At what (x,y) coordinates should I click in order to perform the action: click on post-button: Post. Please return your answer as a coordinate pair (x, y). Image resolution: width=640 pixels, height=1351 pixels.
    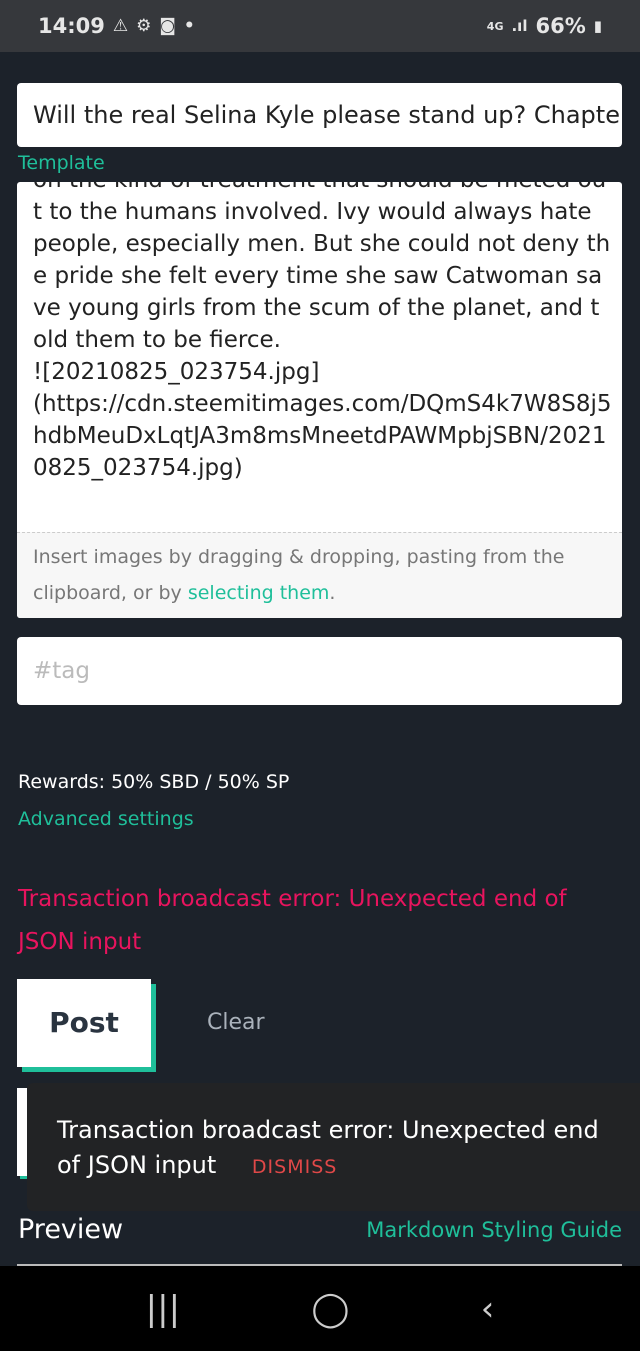
    Looking at the image, I should click on (84, 1023).